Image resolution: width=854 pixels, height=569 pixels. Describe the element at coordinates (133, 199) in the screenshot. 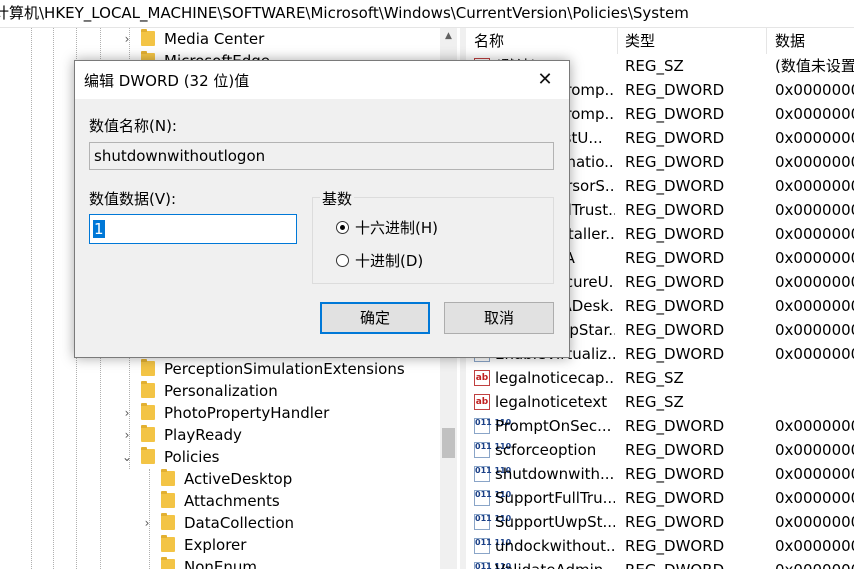

I see `value-data-label: 数值数据(V):` at that location.